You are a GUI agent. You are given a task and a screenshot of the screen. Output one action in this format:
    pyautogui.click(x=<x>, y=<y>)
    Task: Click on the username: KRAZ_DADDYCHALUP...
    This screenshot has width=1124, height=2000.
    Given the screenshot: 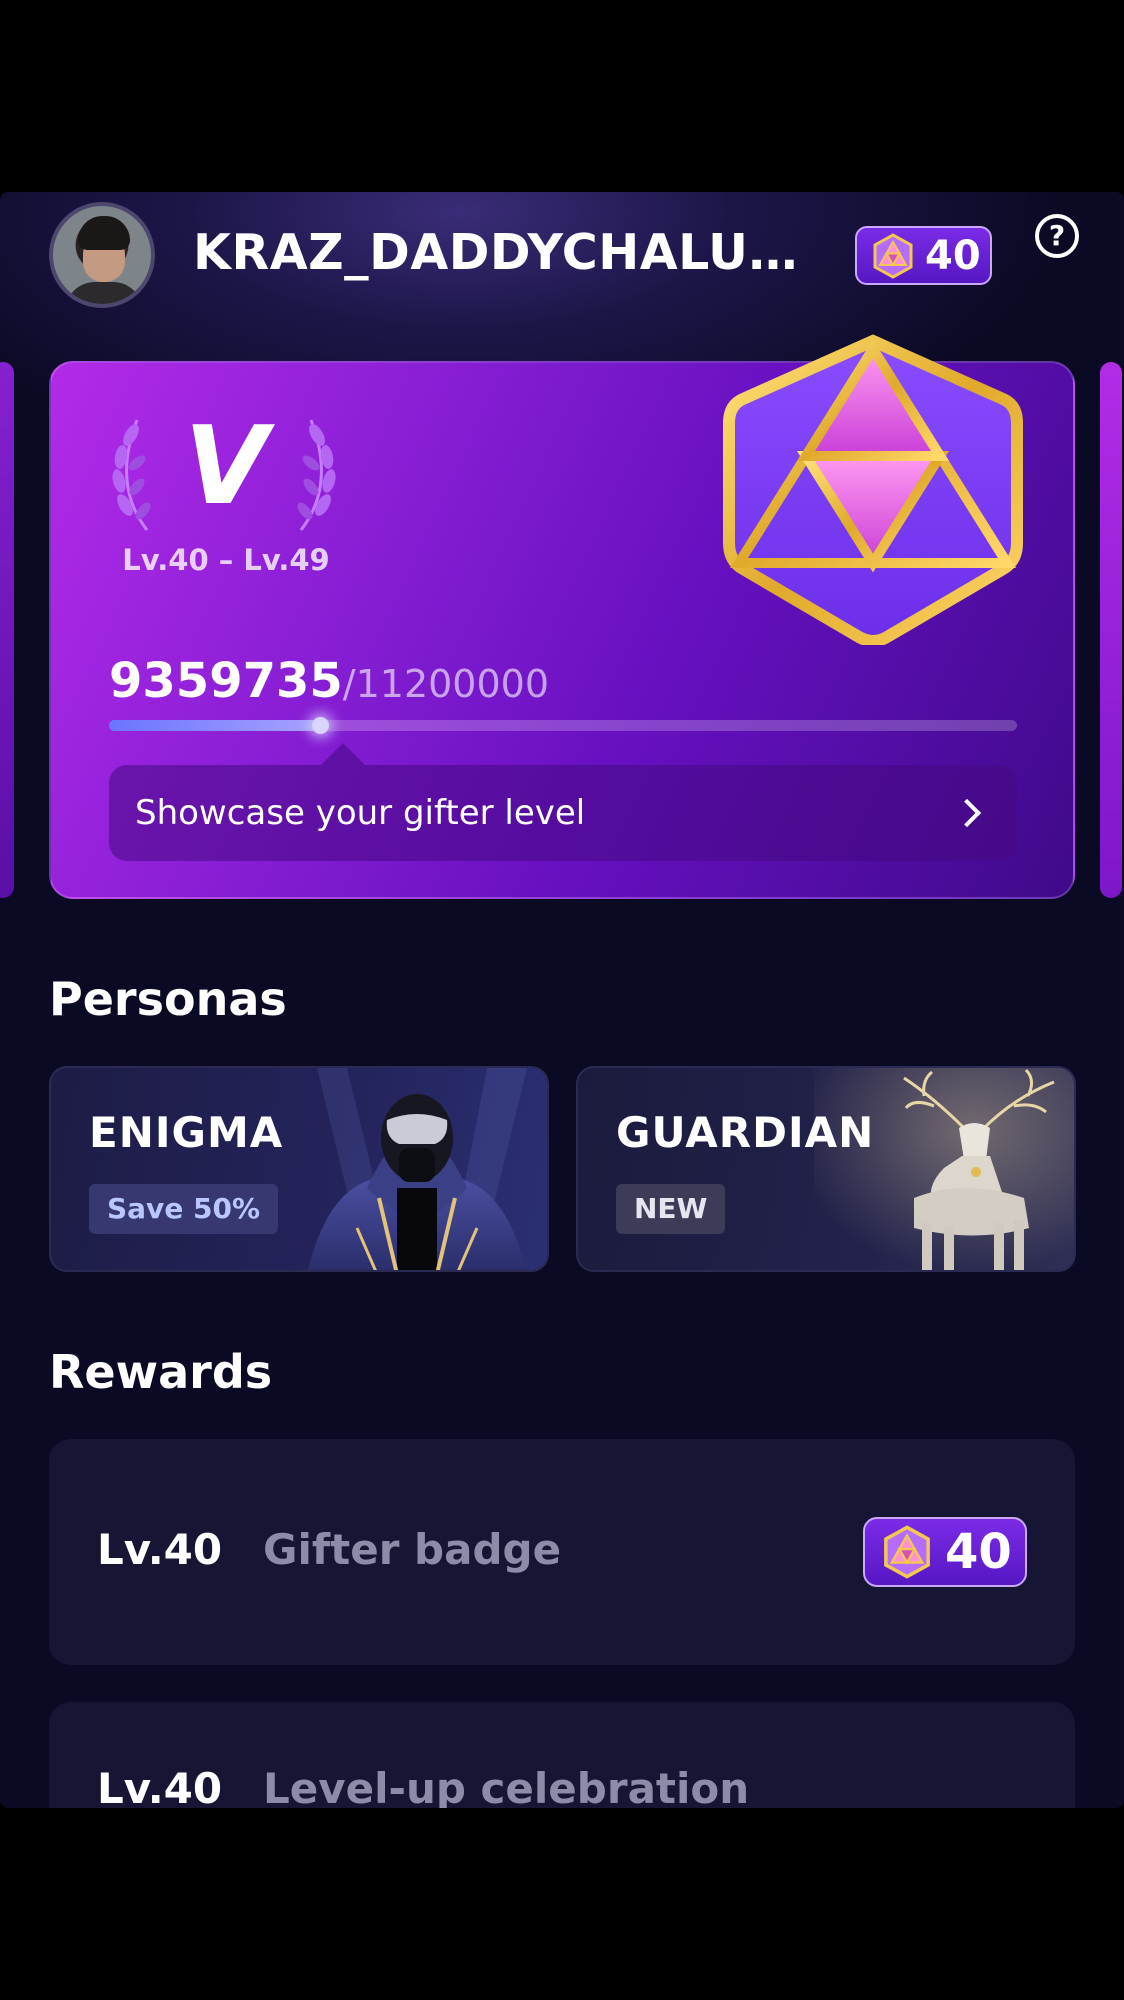 What is the action you would take?
    pyautogui.click(x=498, y=252)
    